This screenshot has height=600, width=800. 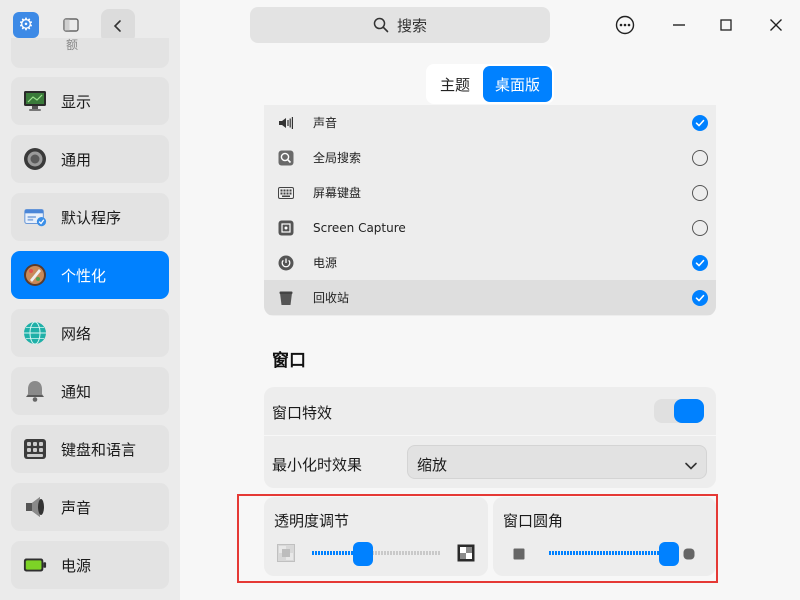 What do you see at coordinates (490, 297) in the screenshot?
I see `list-item-trash: 回收站` at bounding box center [490, 297].